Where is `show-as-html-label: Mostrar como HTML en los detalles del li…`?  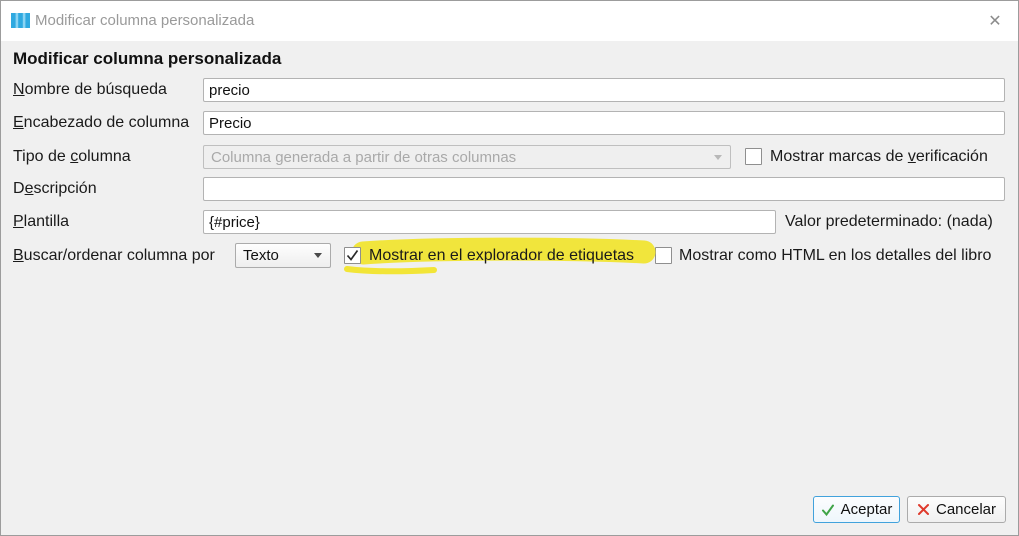 show-as-html-label: Mostrar como HTML en los detalles del li… is located at coordinates (835, 255).